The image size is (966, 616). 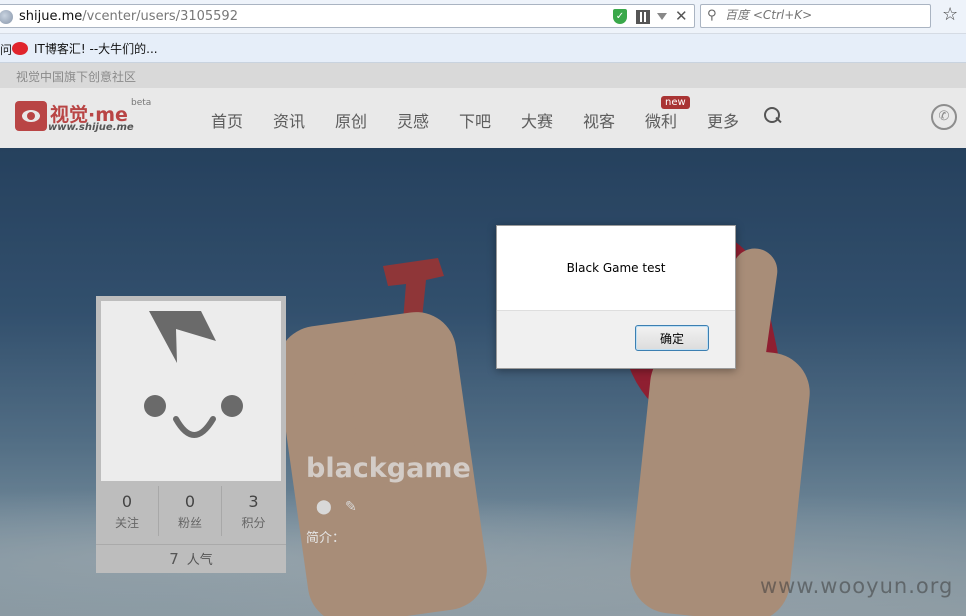 What do you see at coordinates (475, 120) in the screenshot?
I see `nav-item-download: 下吧` at bounding box center [475, 120].